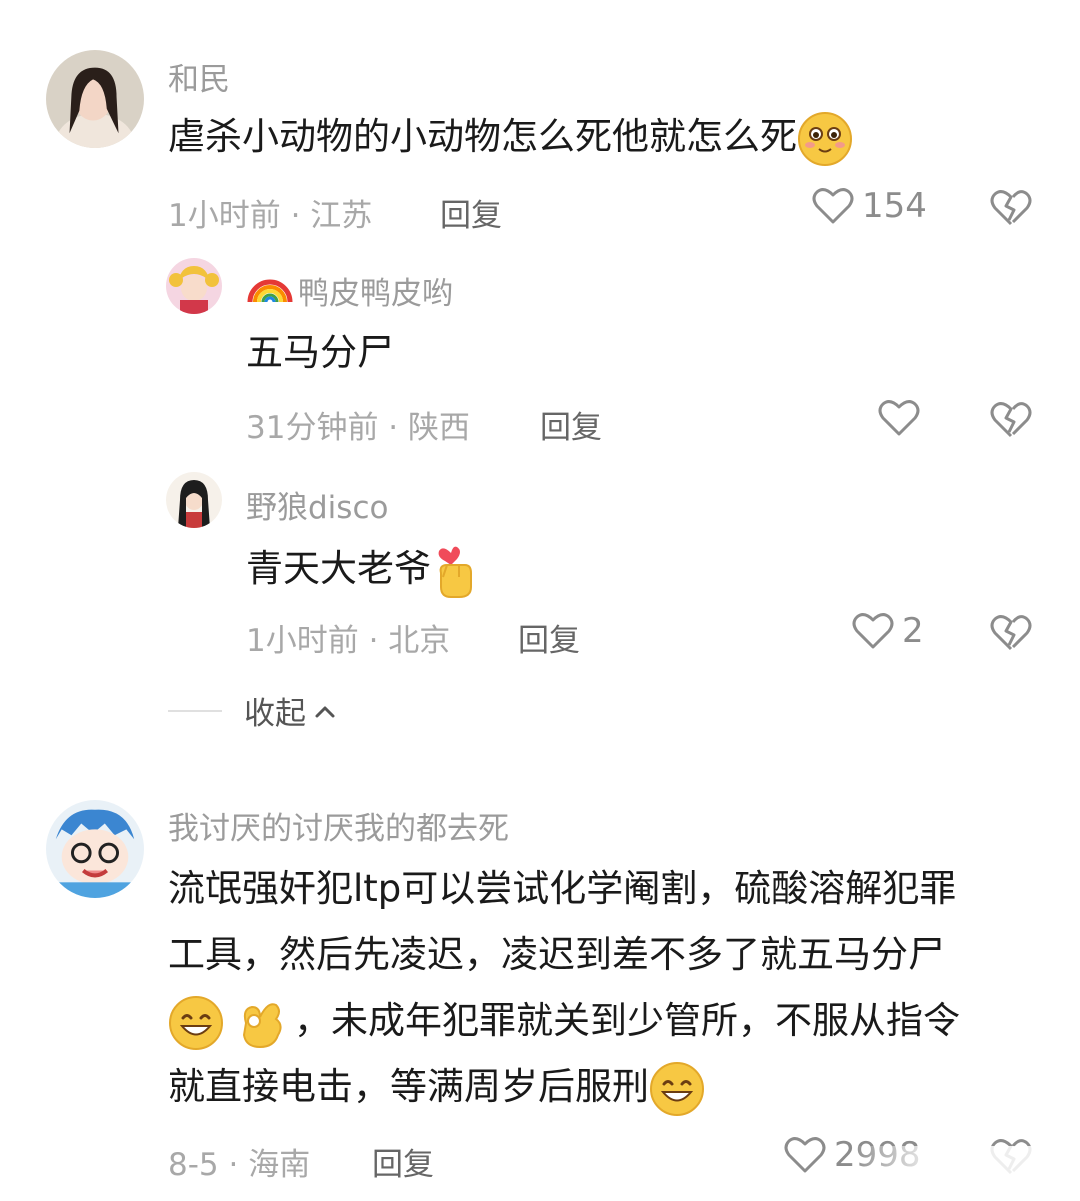 The image size is (1080, 1201). I want to click on reply-time-location: 1小时前 · 北京, so click(348, 641).